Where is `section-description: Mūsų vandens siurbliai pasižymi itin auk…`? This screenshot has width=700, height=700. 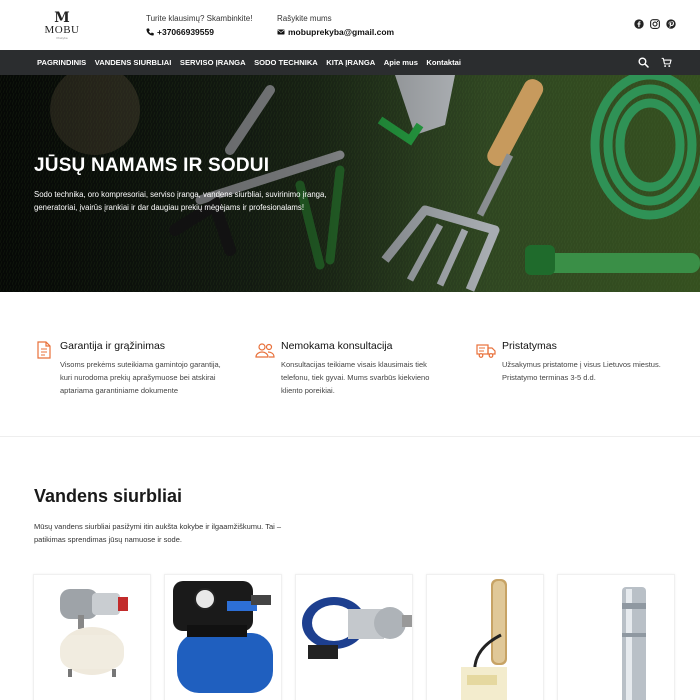 section-description: Mūsų vandens siurbliai pasižymi itin auk… is located at coordinates (158, 533).